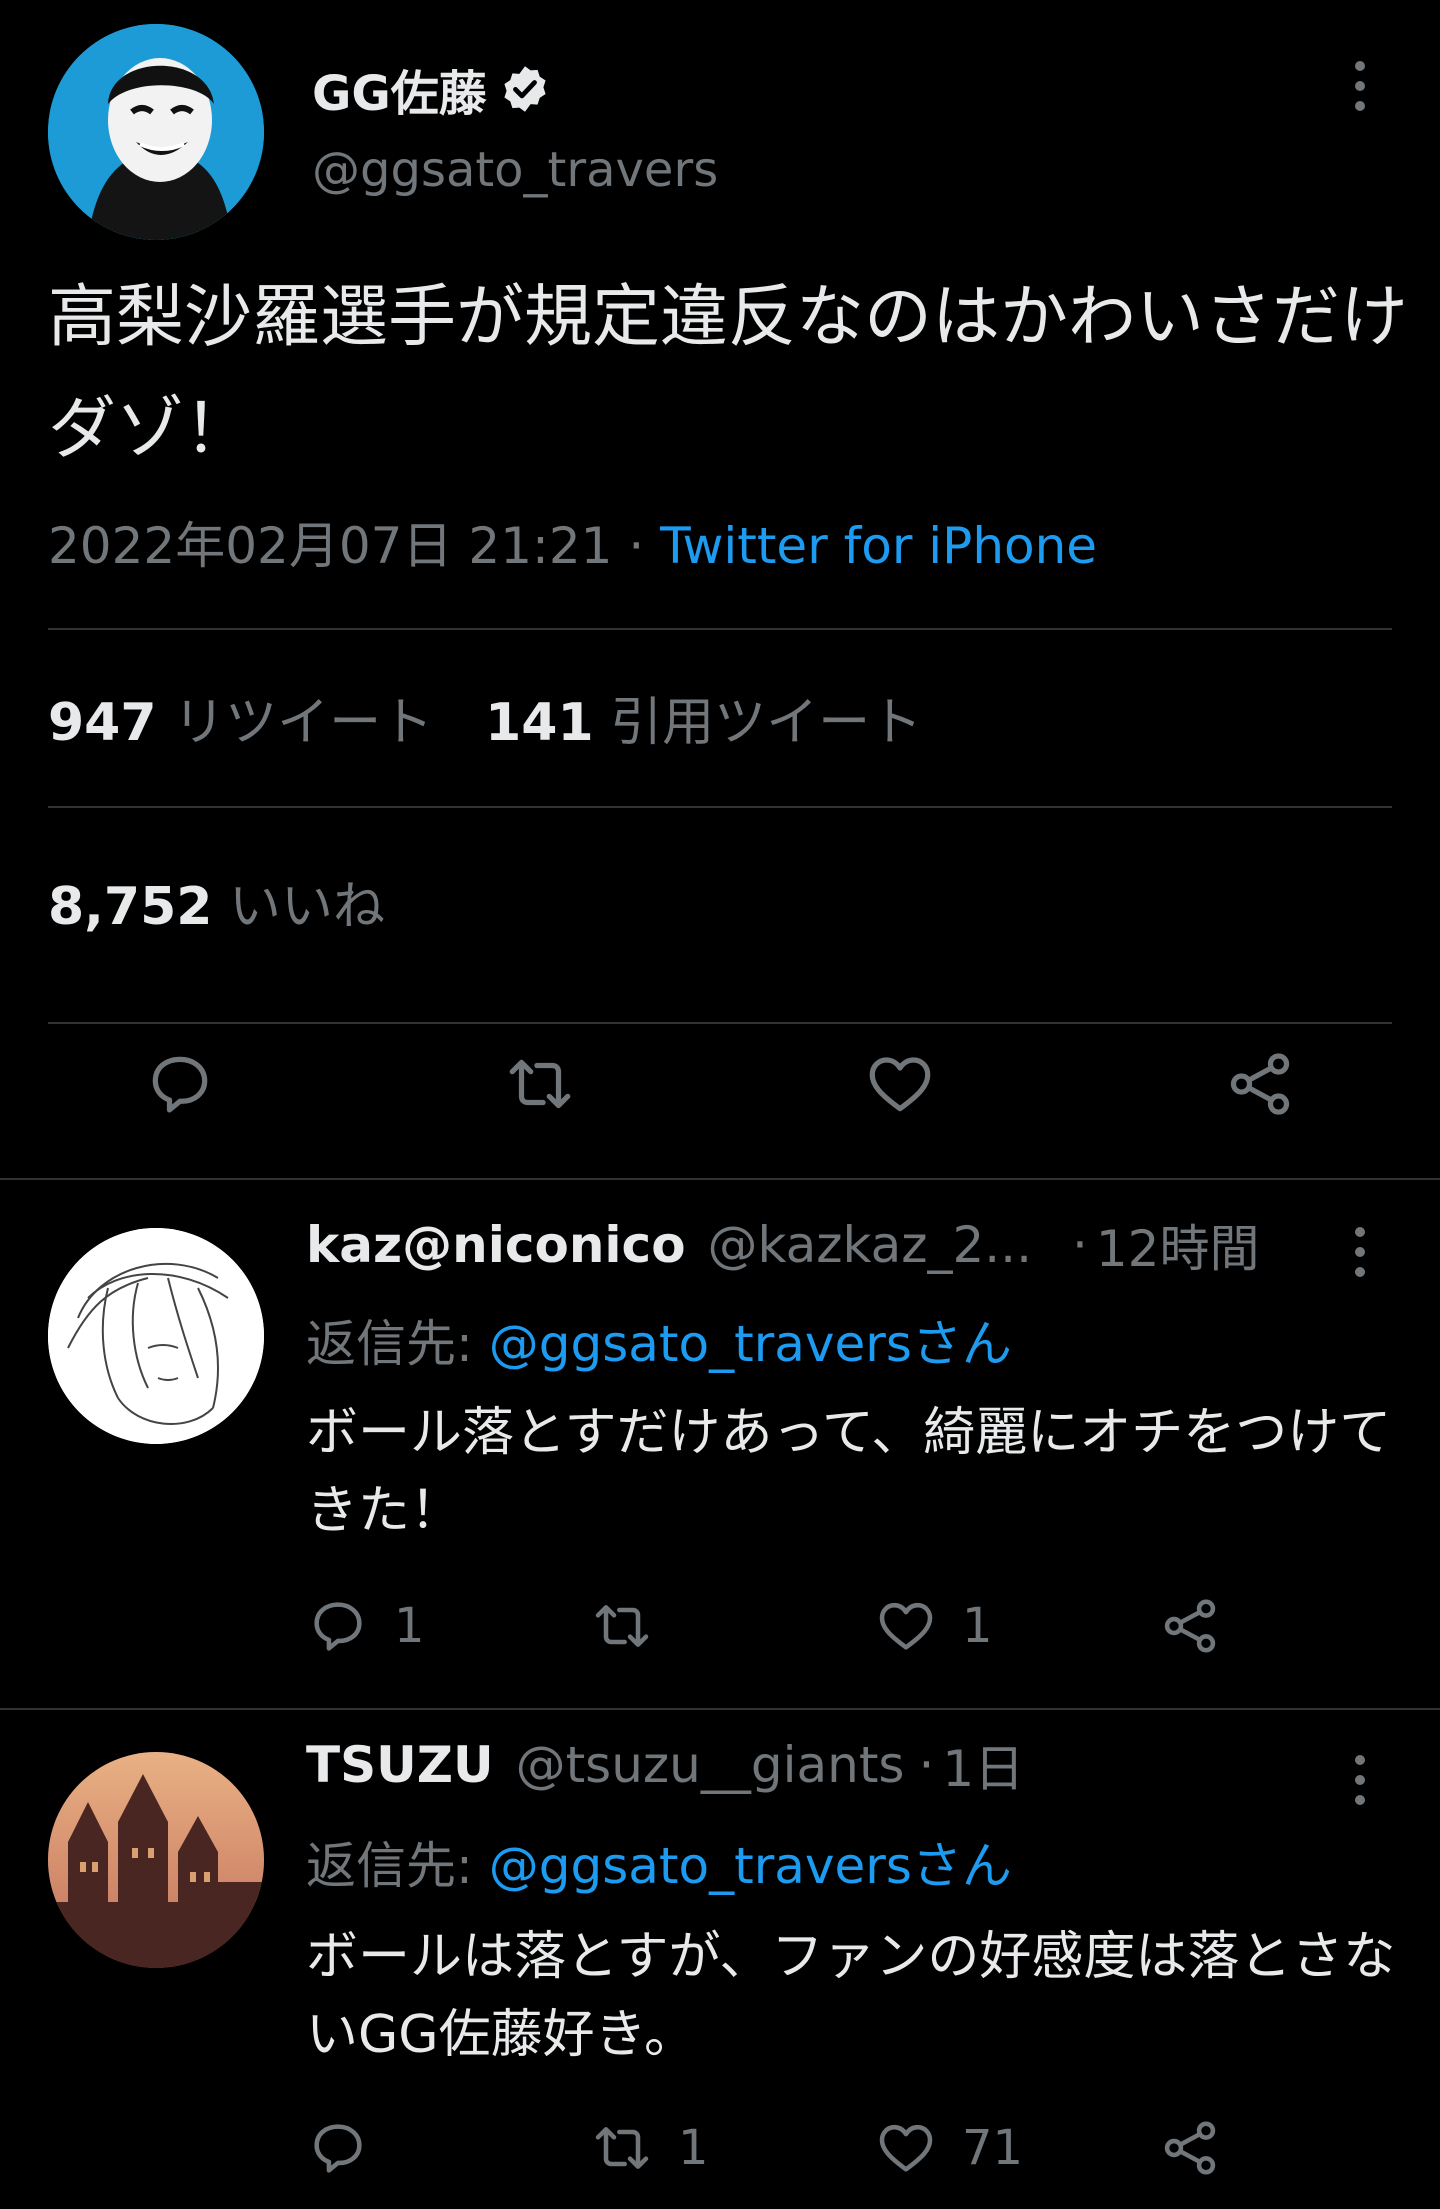 The width and height of the screenshot is (1440, 2209). What do you see at coordinates (993, 2148) in the screenshot?
I see `like-count: 71` at bounding box center [993, 2148].